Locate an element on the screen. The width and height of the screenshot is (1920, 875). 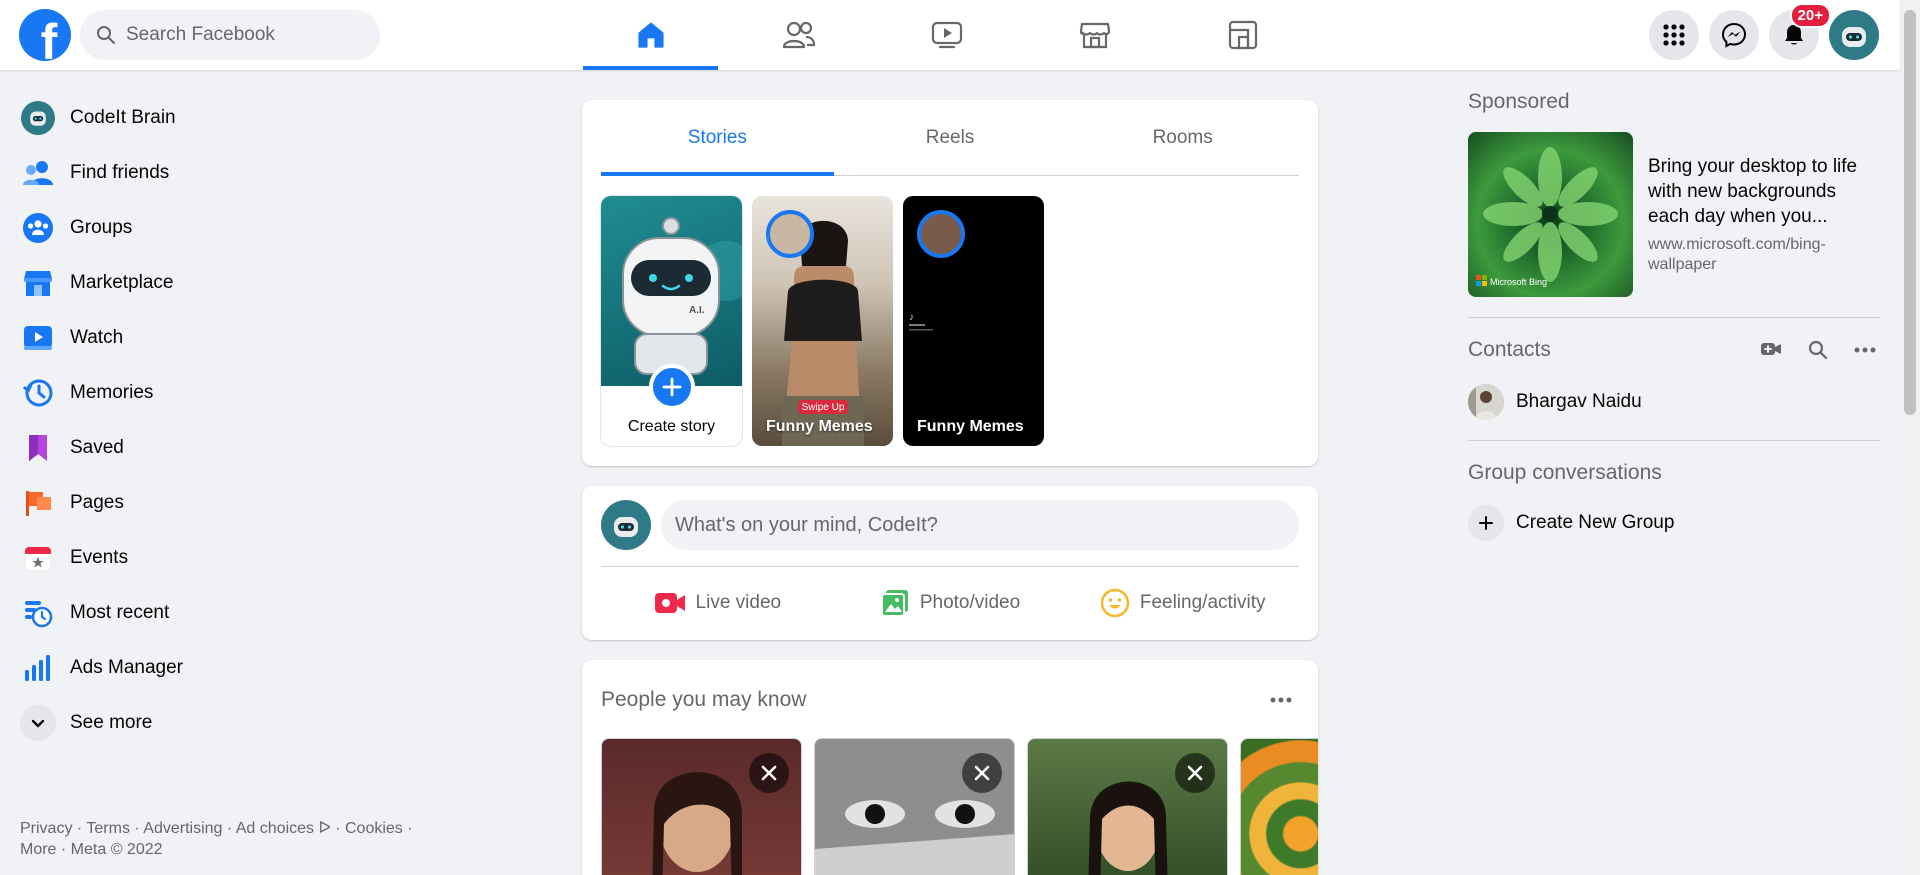
bar-chart-icon is located at coordinates (38, 668).